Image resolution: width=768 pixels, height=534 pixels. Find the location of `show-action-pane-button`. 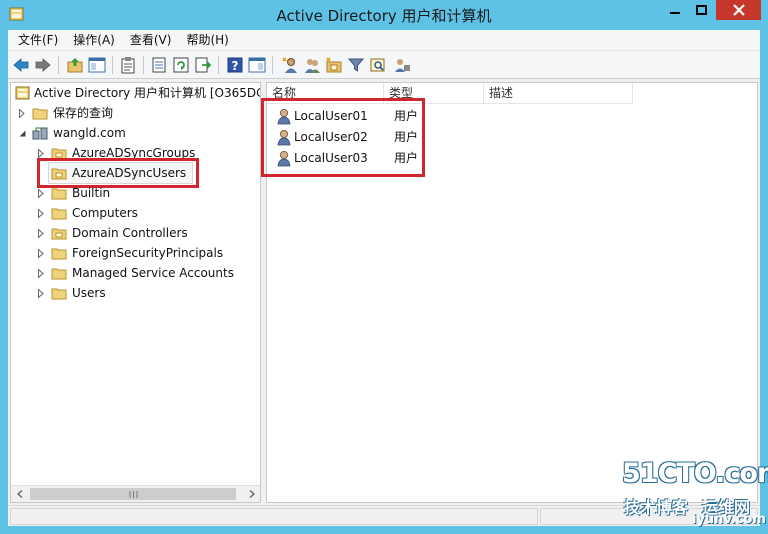

show-action-pane-button is located at coordinates (257, 65).